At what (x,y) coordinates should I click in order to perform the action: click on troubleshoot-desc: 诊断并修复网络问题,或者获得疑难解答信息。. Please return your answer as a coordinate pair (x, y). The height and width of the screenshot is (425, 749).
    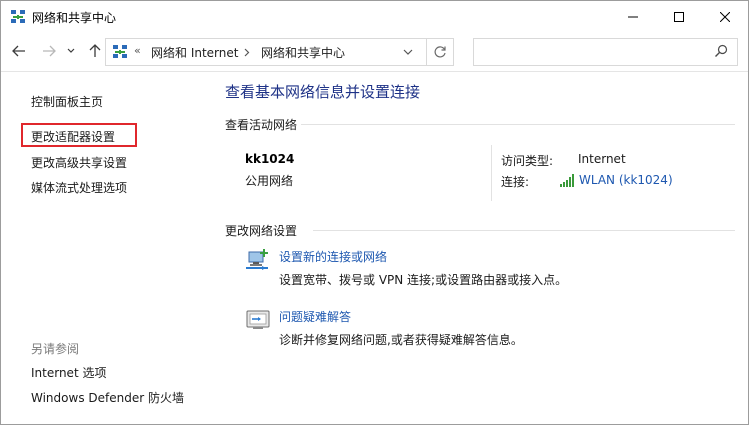
    Looking at the image, I should click on (401, 340).